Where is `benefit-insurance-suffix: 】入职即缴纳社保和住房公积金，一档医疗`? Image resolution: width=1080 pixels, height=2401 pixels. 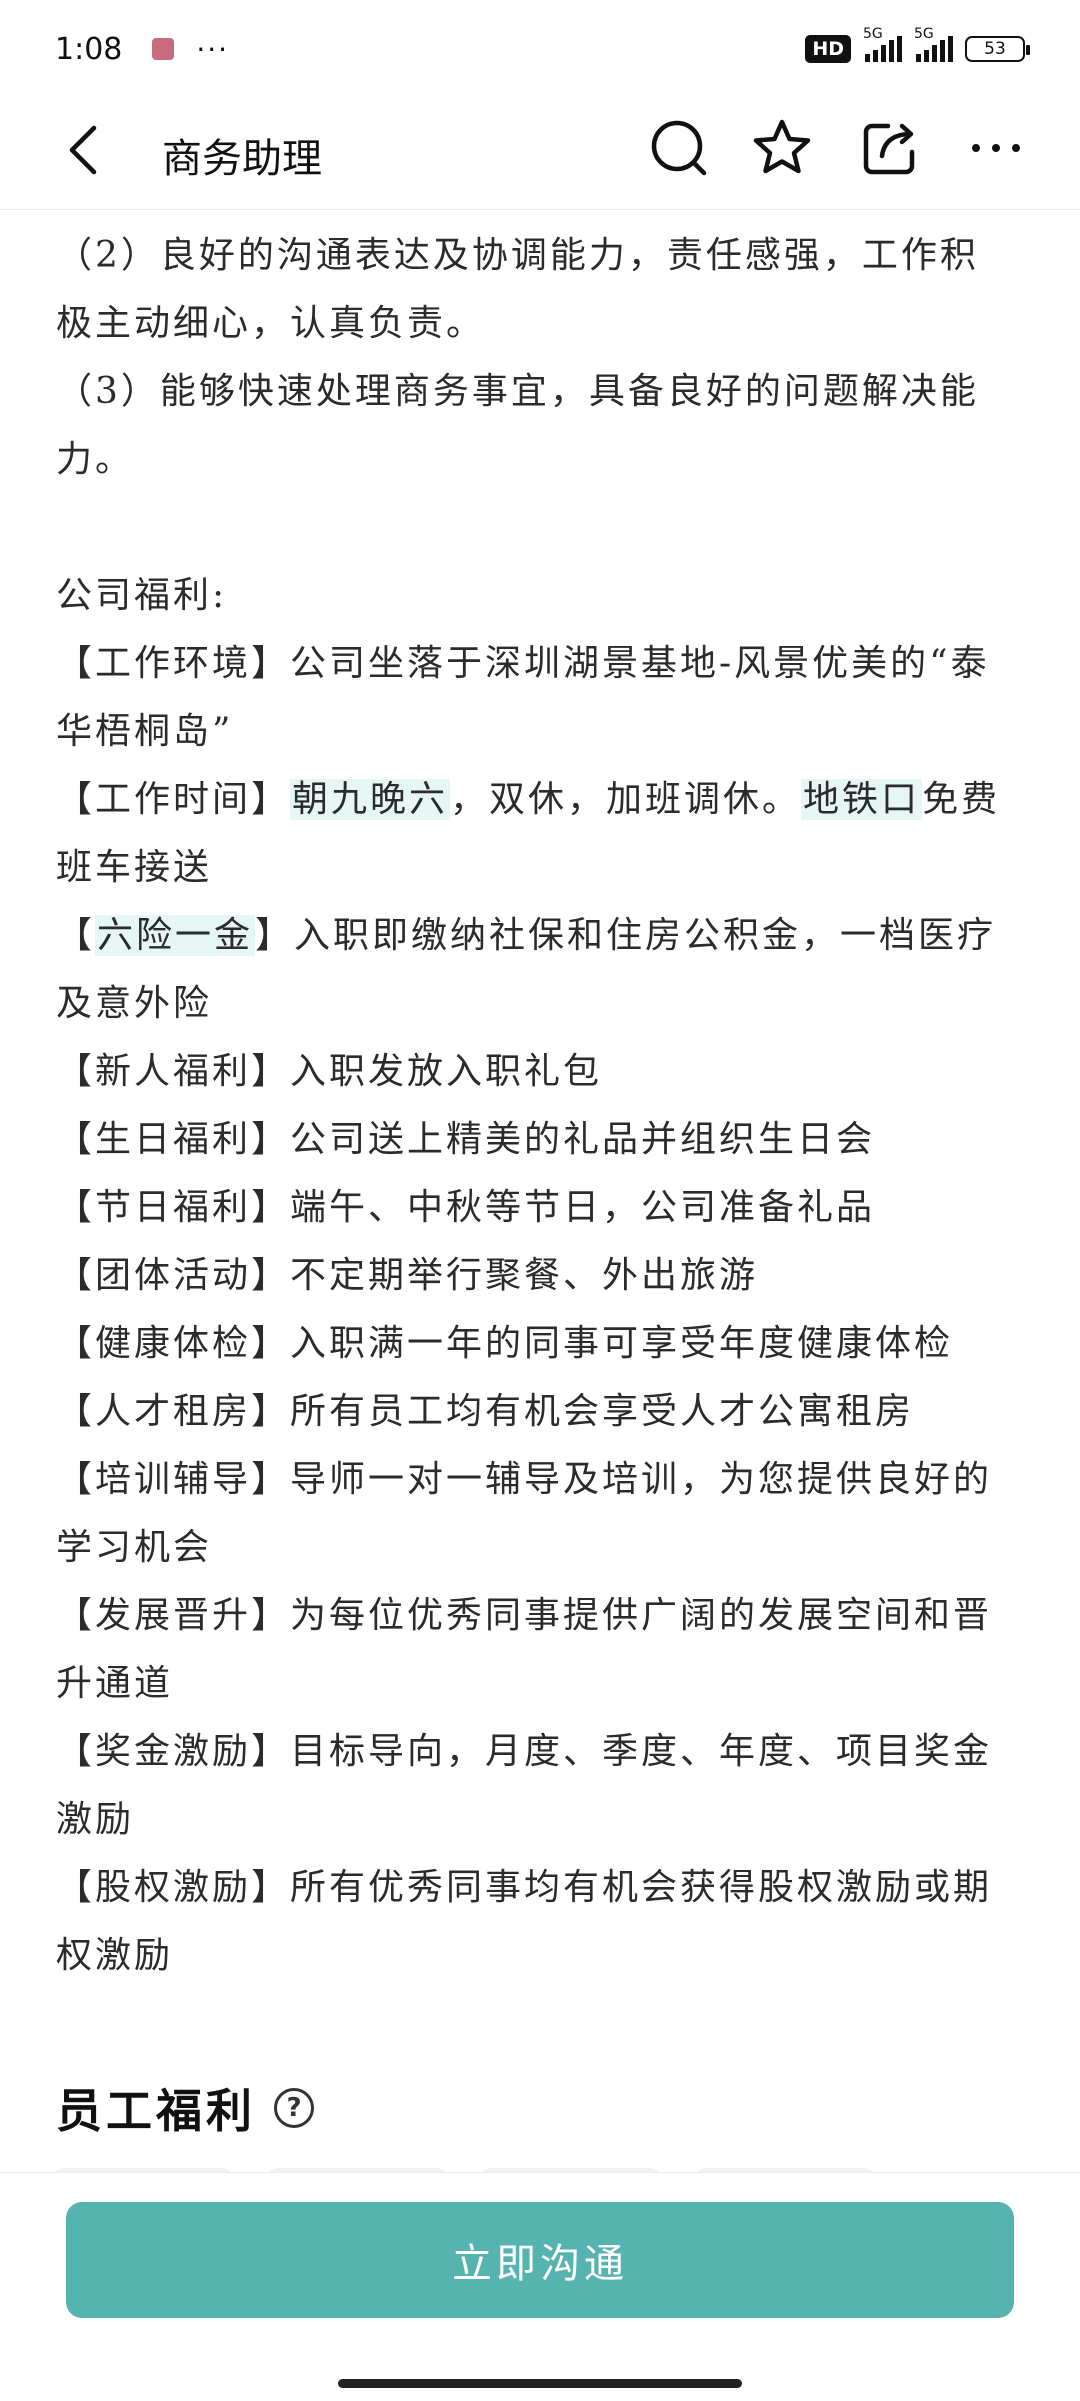 benefit-insurance-suffix: 】入职即缴纳社保和住房公积金，一档医疗 is located at coordinates (626, 935).